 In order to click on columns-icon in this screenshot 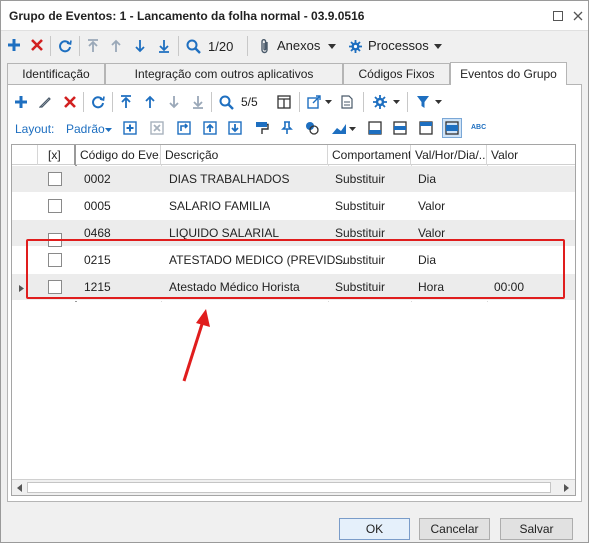, I will do `click(284, 102)`.